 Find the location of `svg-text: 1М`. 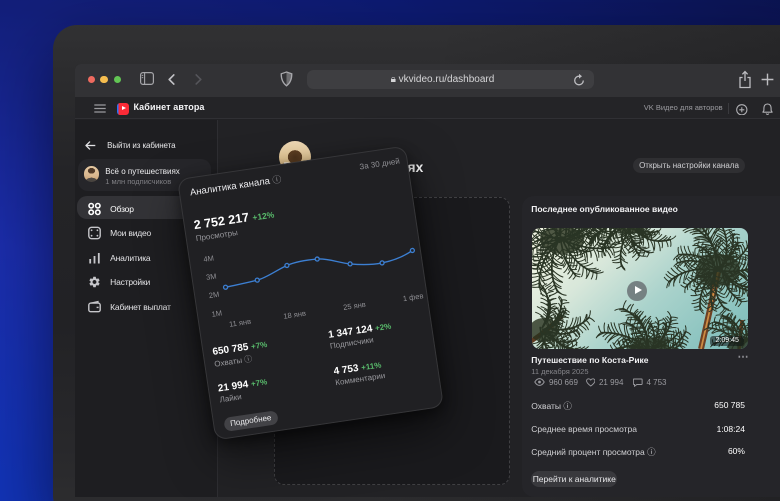

svg-text: 1М is located at coordinates (217, 313).